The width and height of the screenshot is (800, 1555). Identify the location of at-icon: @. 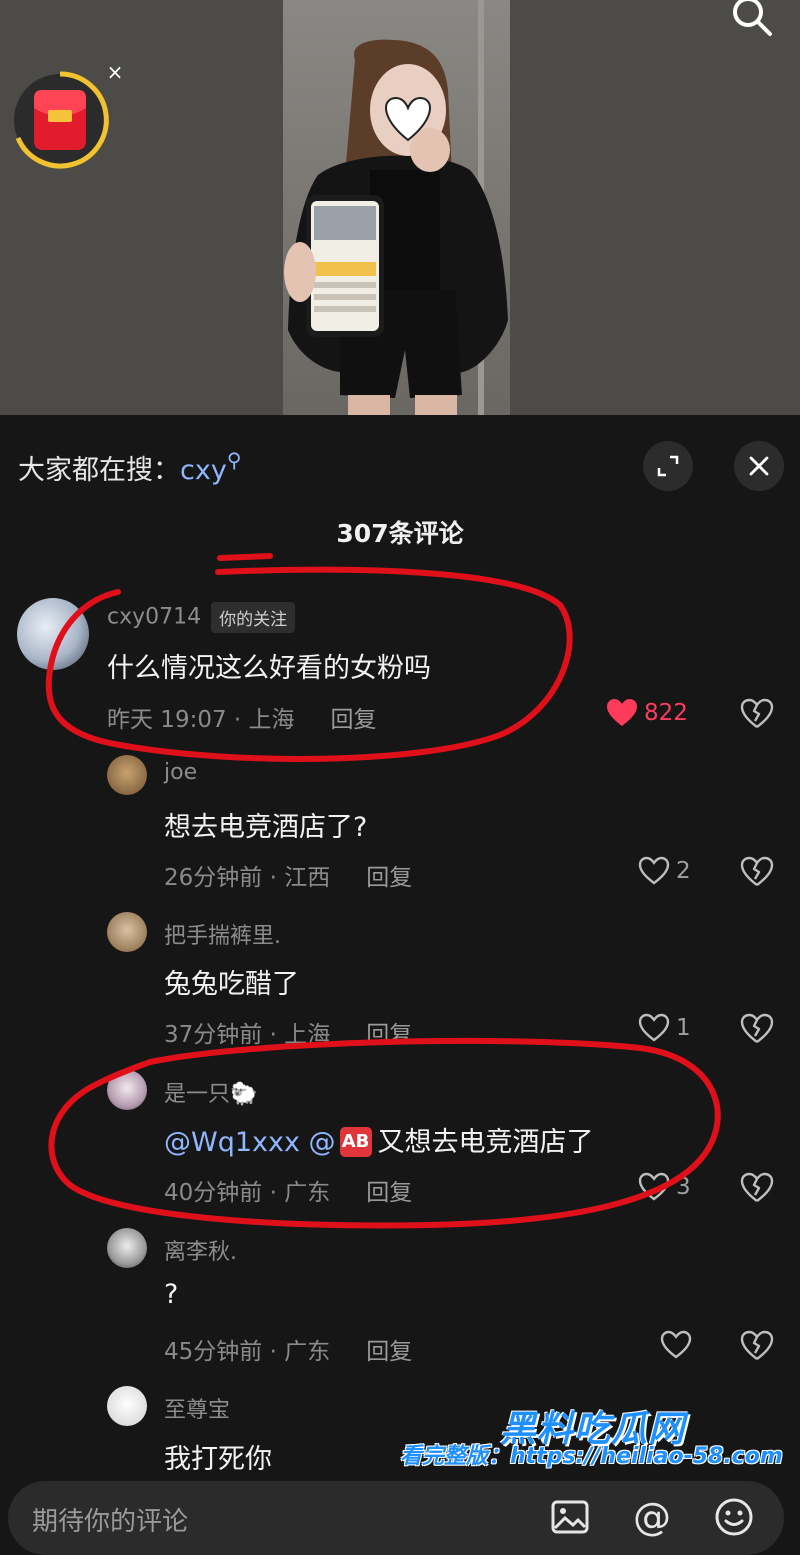
(652, 1517).